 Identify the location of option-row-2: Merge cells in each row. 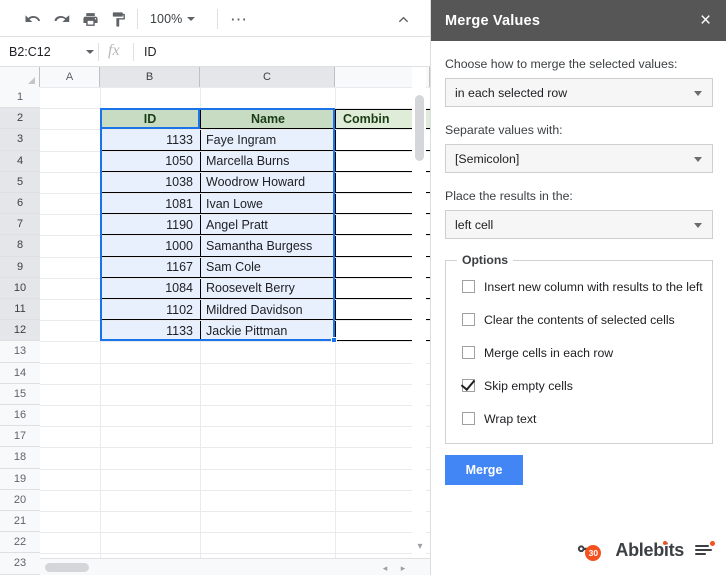
(579, 352).